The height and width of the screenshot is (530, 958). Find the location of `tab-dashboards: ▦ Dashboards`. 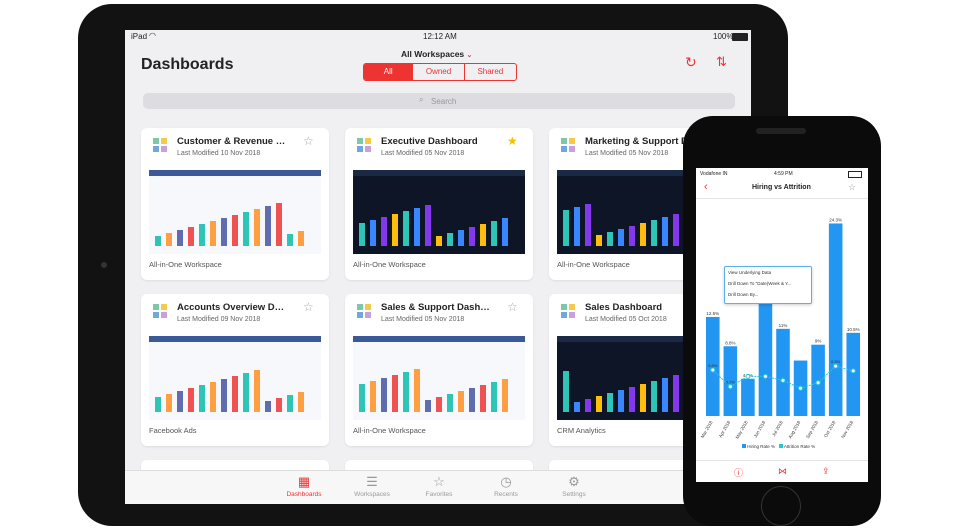

tab-dashboards: ▦ Dashboards is located at coordinates (304, 485).